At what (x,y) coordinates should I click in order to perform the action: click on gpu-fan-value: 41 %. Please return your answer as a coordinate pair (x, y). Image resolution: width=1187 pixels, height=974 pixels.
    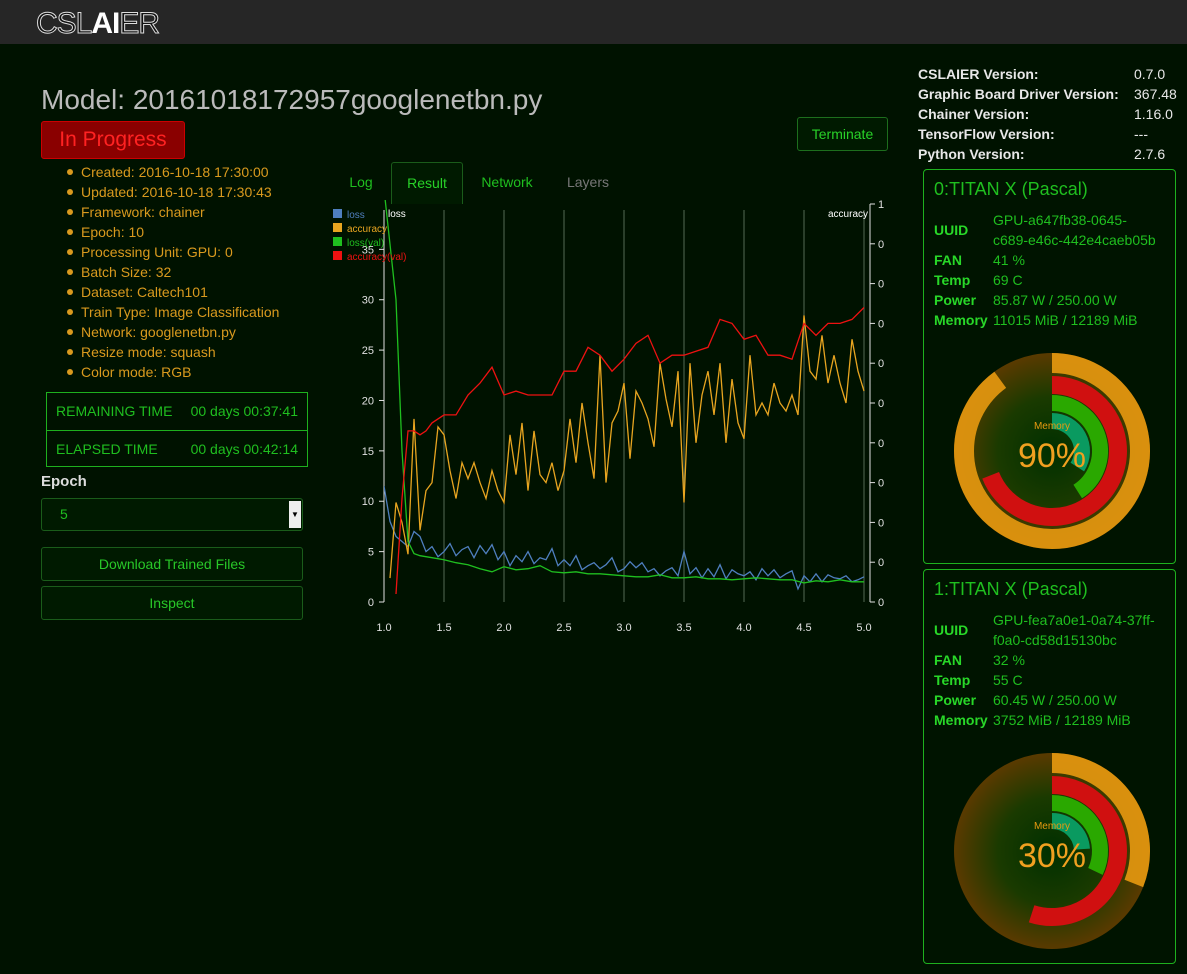
    Looking at the image, I should click on (1009, 260).